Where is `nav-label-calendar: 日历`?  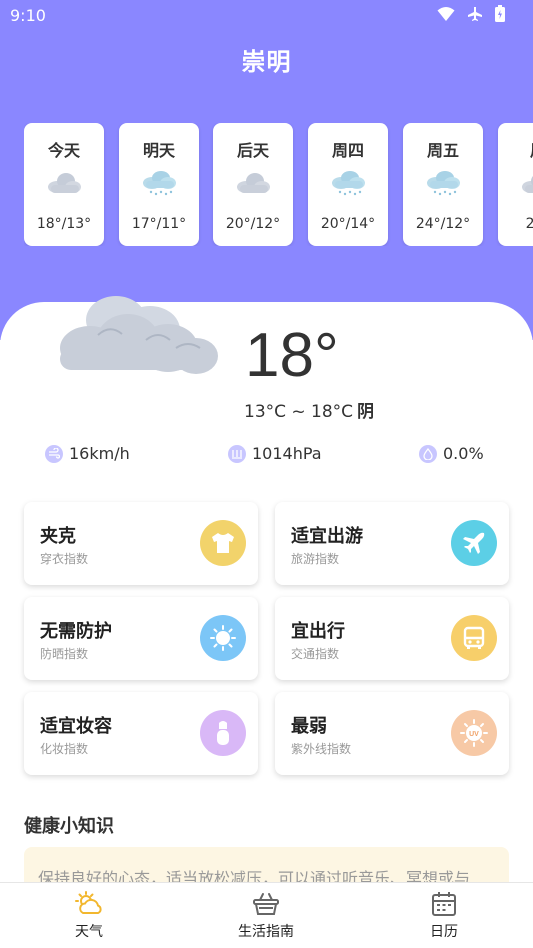 nav-label-calendar: 日历 is located at coordinates (444, 932).